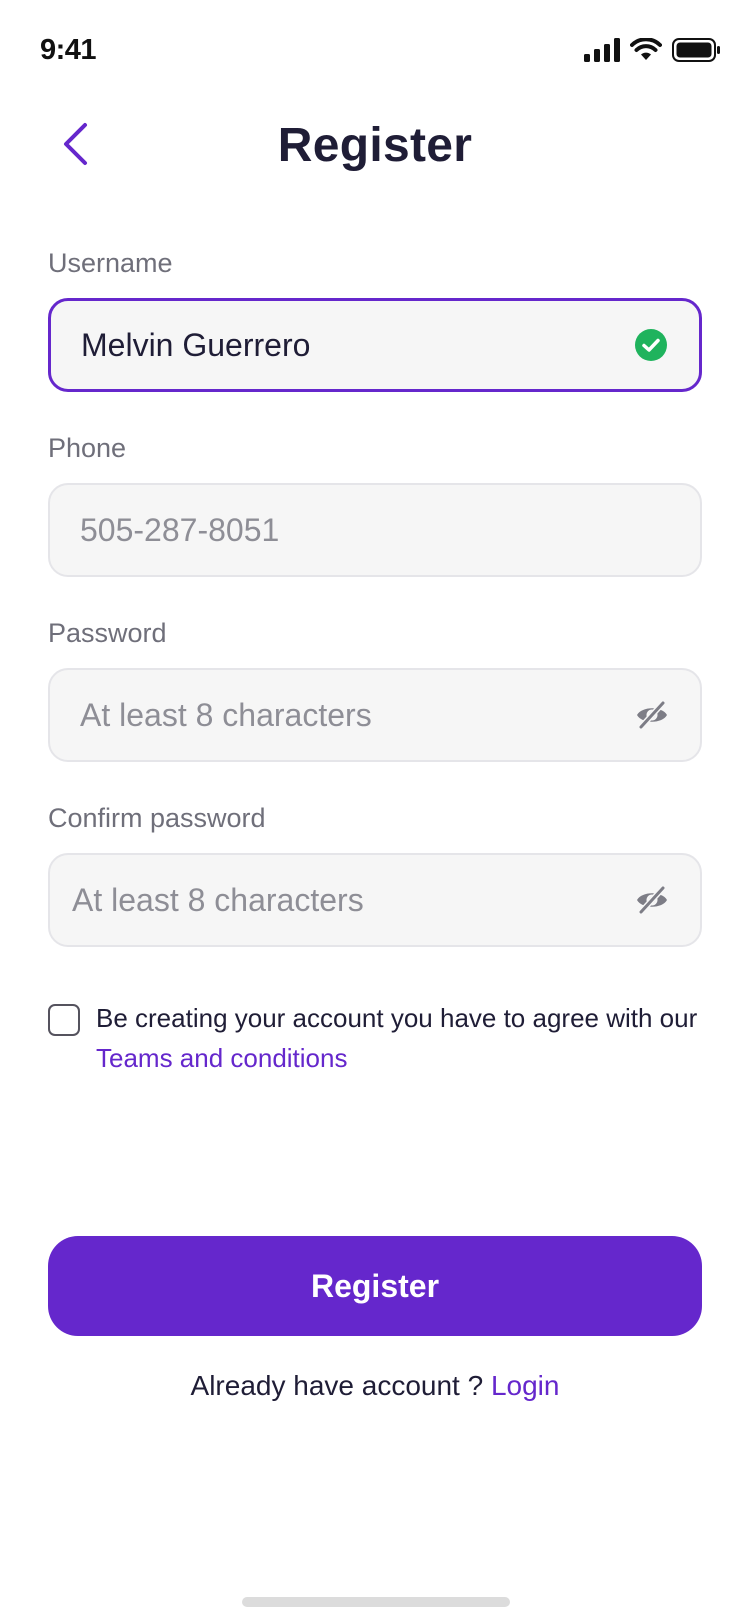 The height and width of the screenshot is (1624, 750). Describe the element at coordinates (221, 1058) in the screenshot. I see `terms-and-conditions-link: Teams and conditions` at that location.